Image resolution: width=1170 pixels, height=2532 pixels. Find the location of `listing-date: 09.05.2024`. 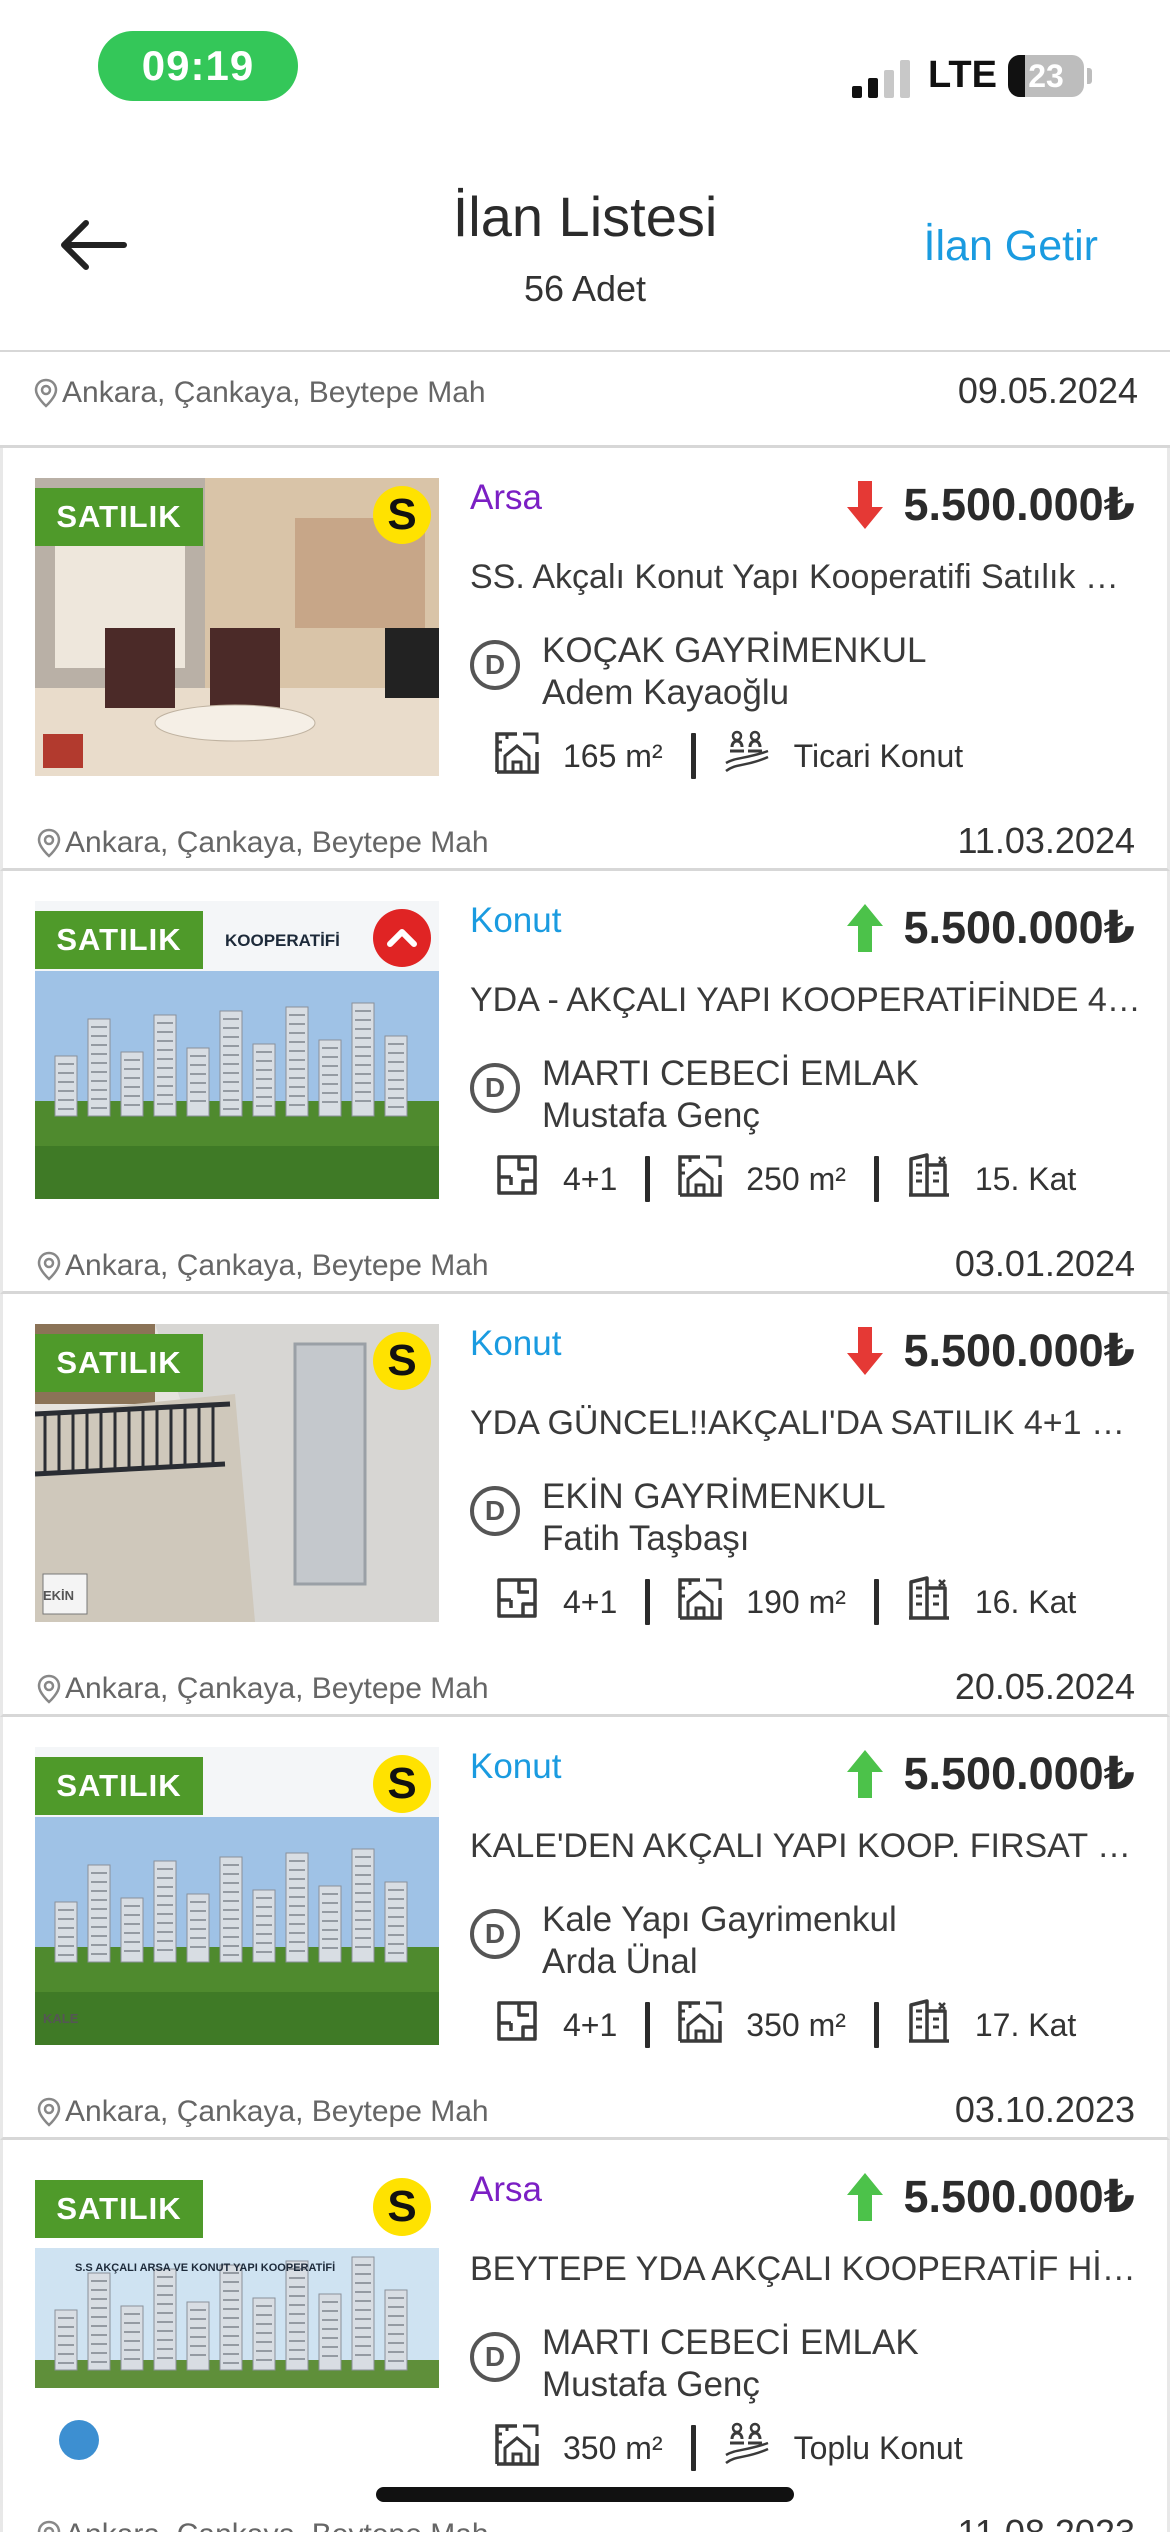

listing-date: 09.05.2024 is located at coordinates (1047, 390).